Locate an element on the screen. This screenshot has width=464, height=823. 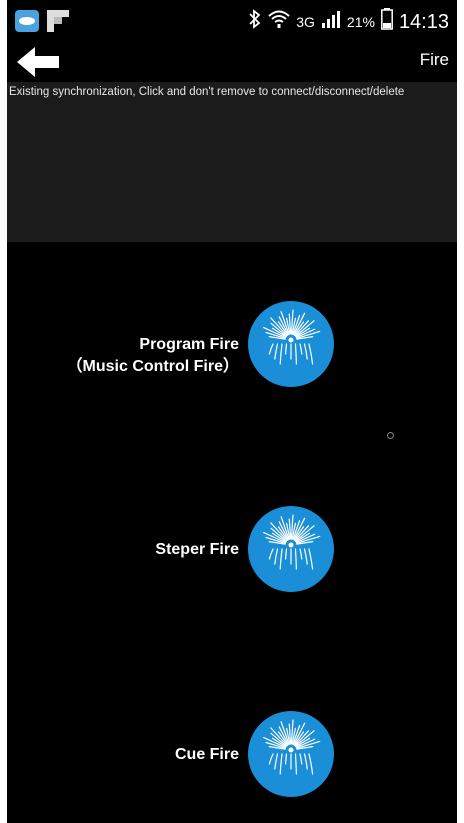
program-fire-row: Program Fire （Music Control Fire） is located at coordinates (232, 345).